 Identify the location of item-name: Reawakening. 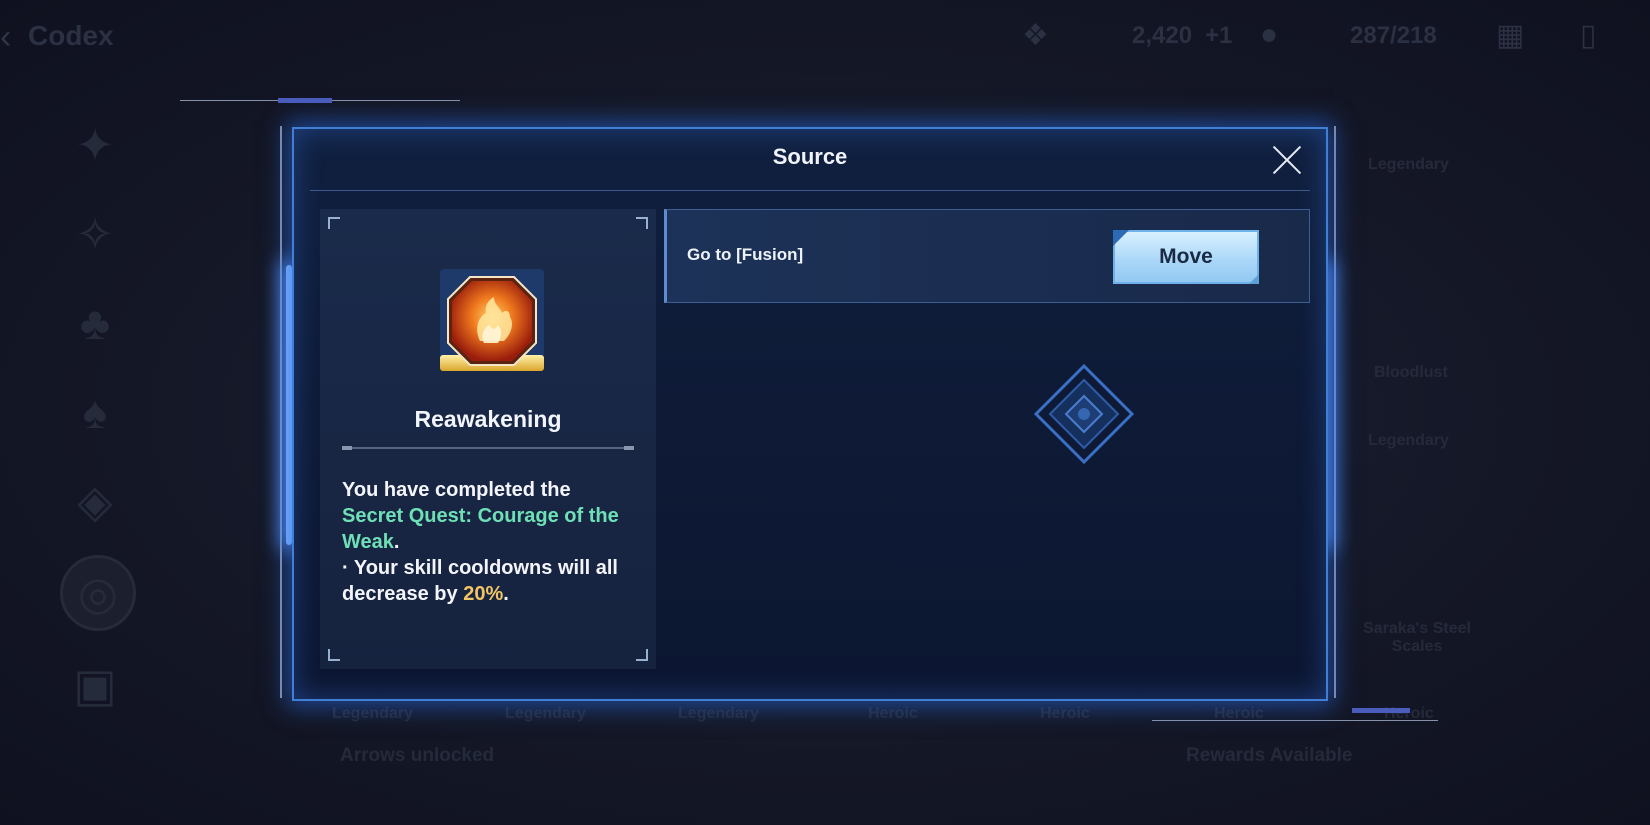
(488, 419).